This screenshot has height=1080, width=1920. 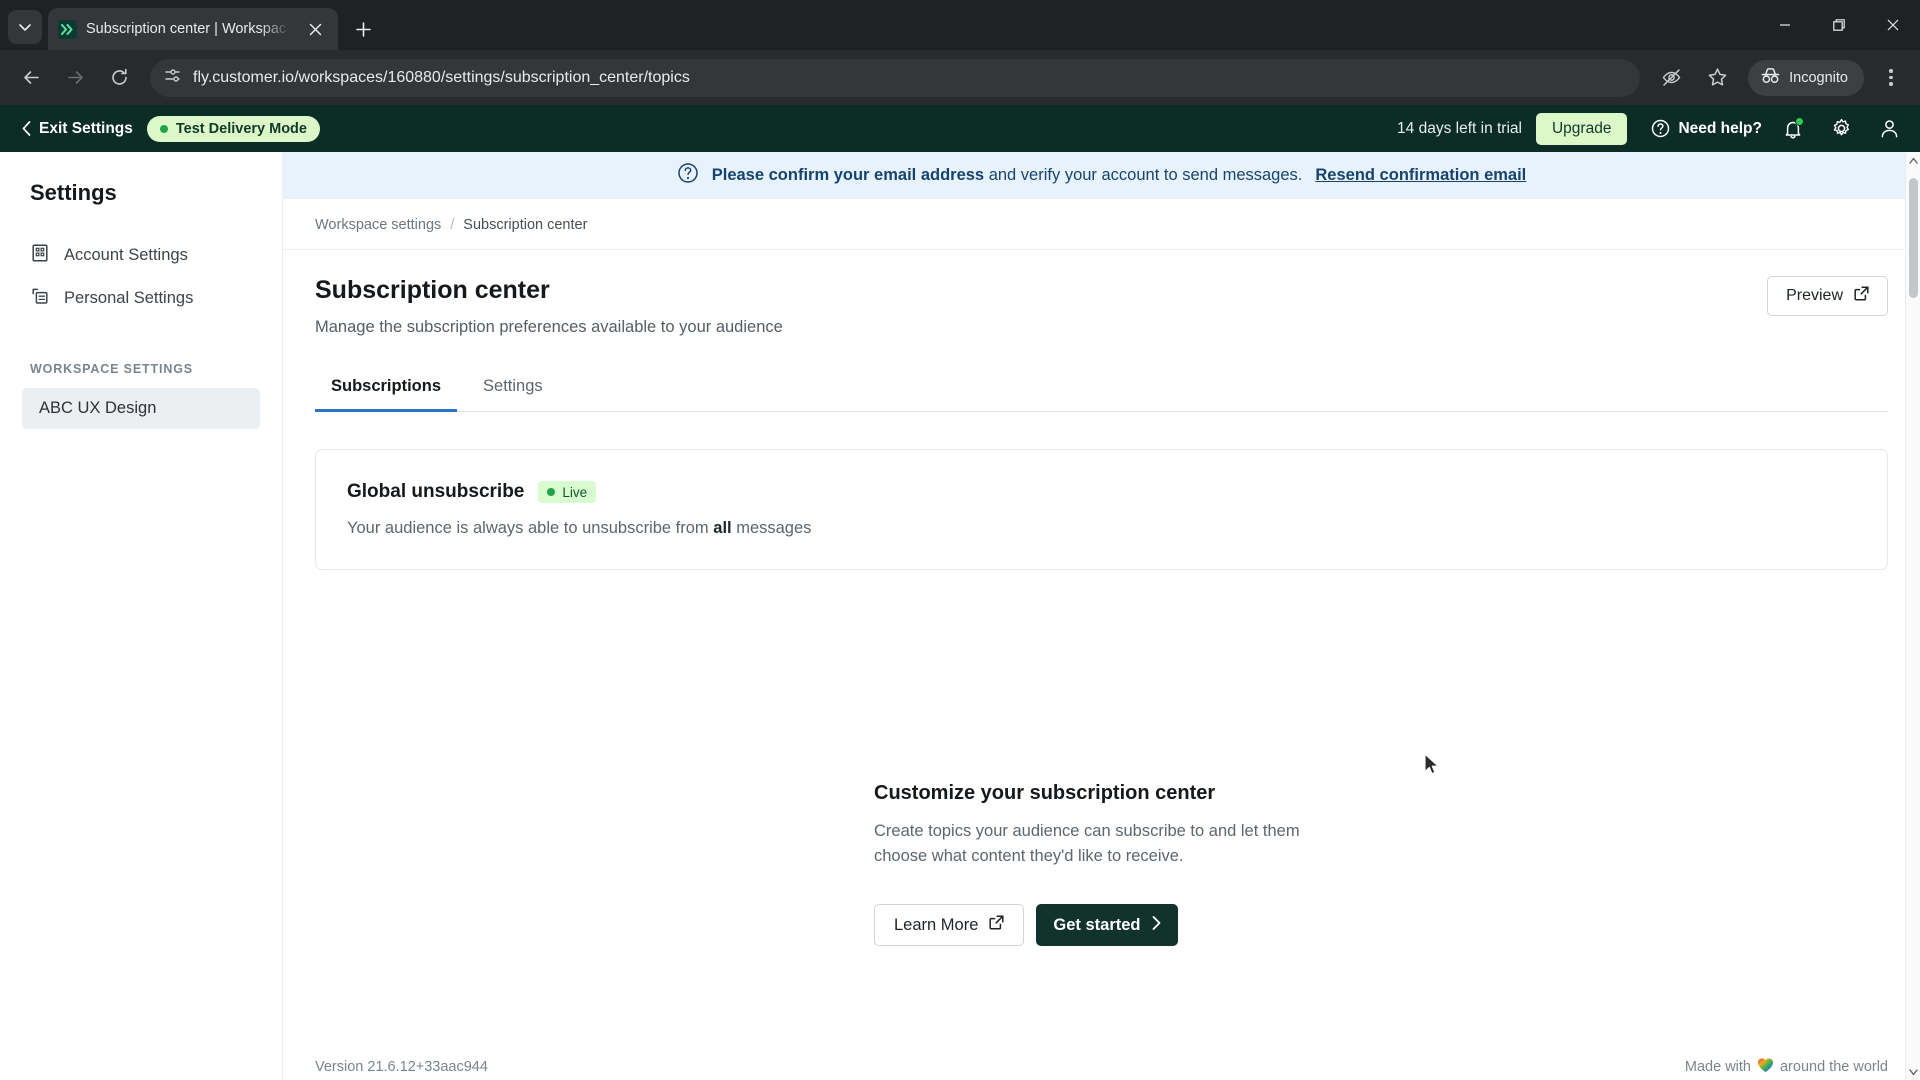 I want to click on minimize-button, so click(x=1785, y=25).